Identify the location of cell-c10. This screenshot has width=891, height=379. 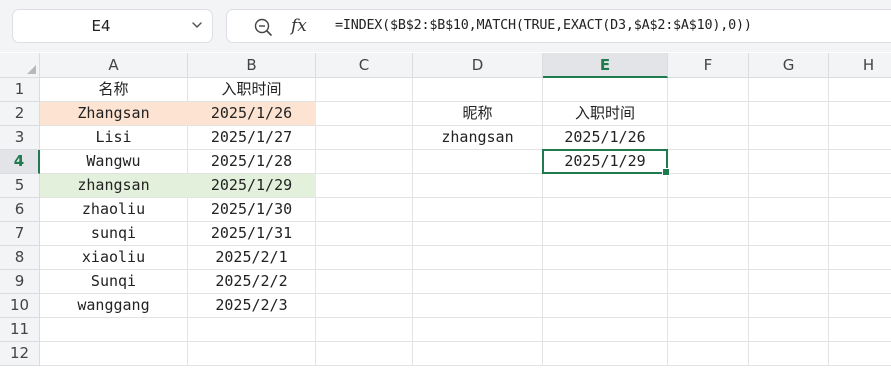
(364, 306).